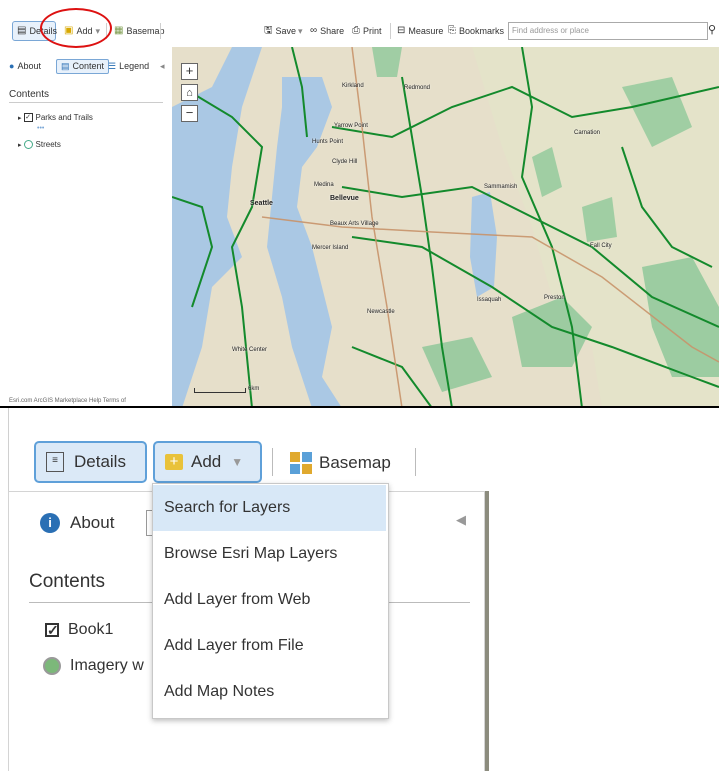  What do you see at coordinates (324, 185) in the screenshot?
I see `map-label: Medina` at bounding box center [324, 185].